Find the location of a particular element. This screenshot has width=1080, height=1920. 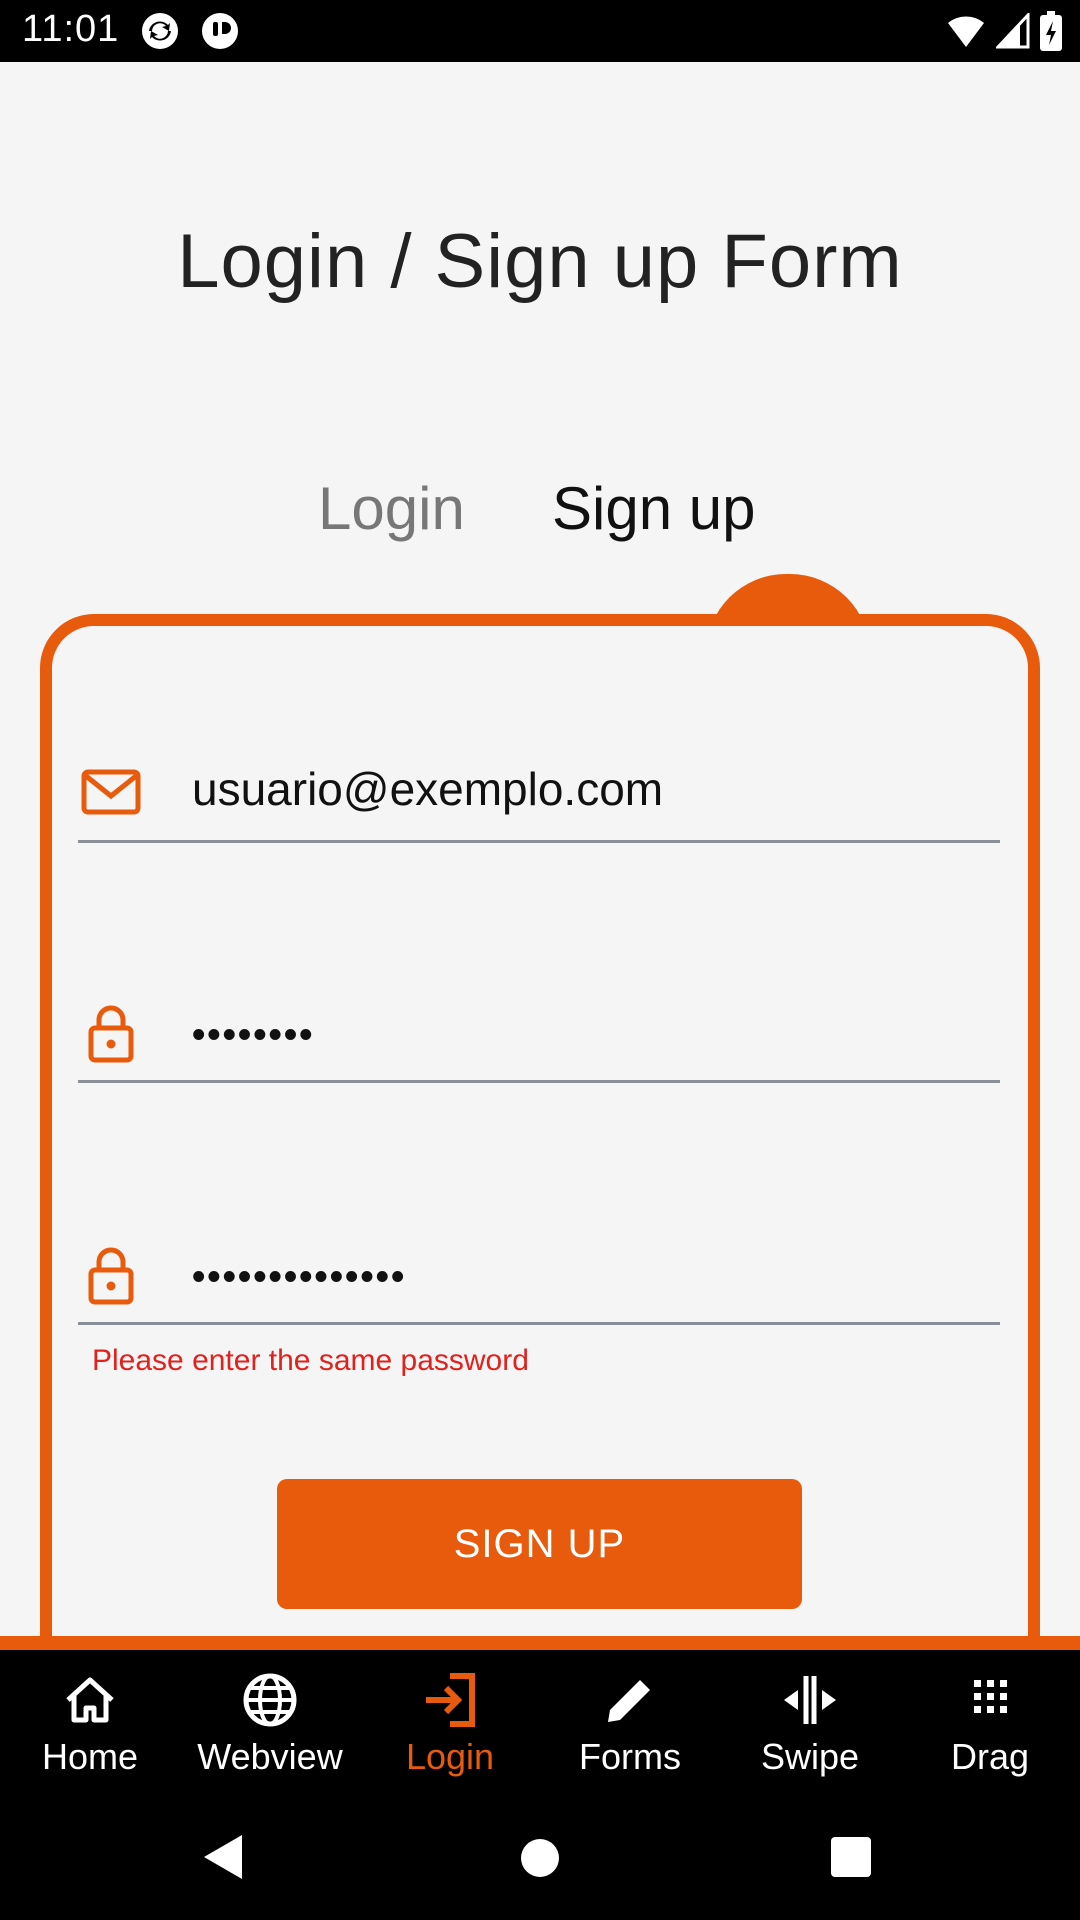

nav-label: Swipe is located at coordinates (810, 1756).